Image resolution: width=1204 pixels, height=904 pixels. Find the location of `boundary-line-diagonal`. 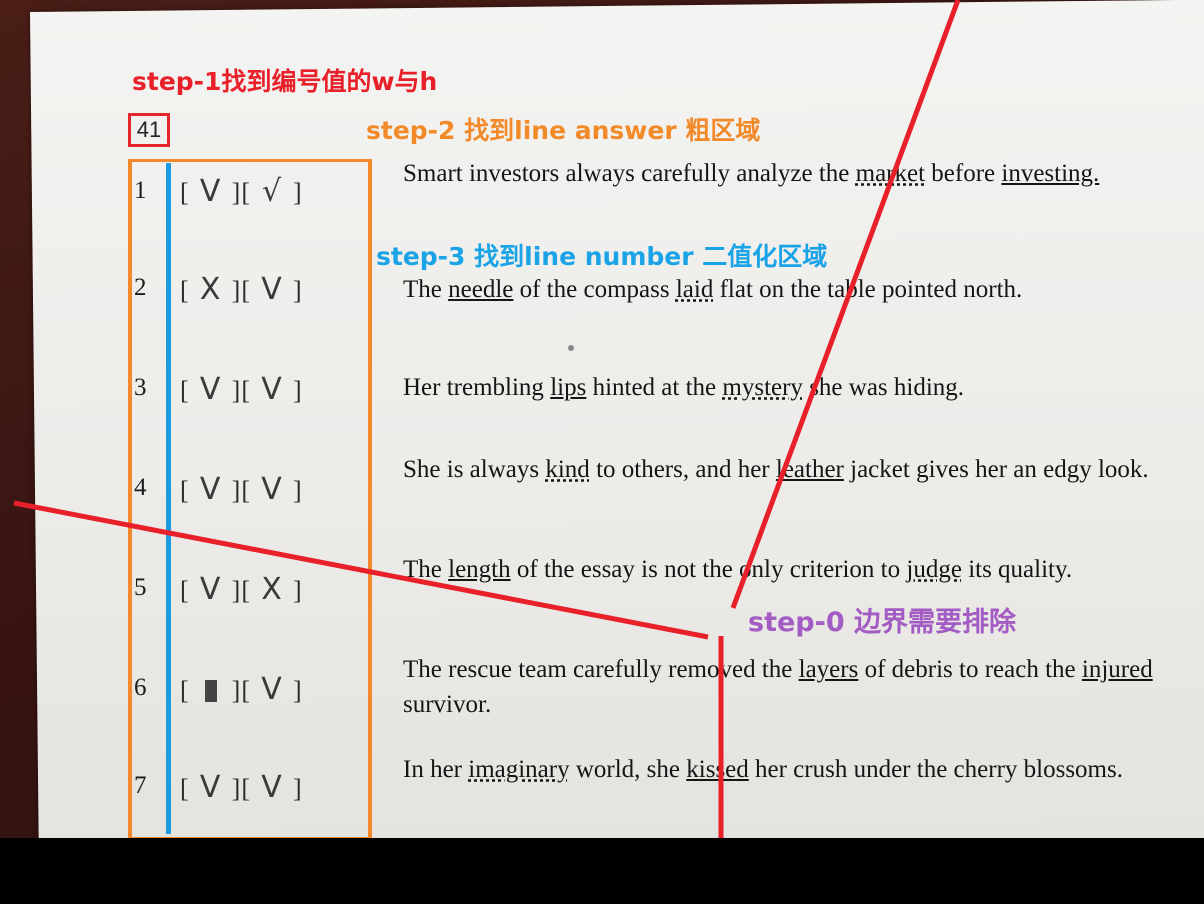

boundary-line-diagonal is located at coordinates (845, 304).